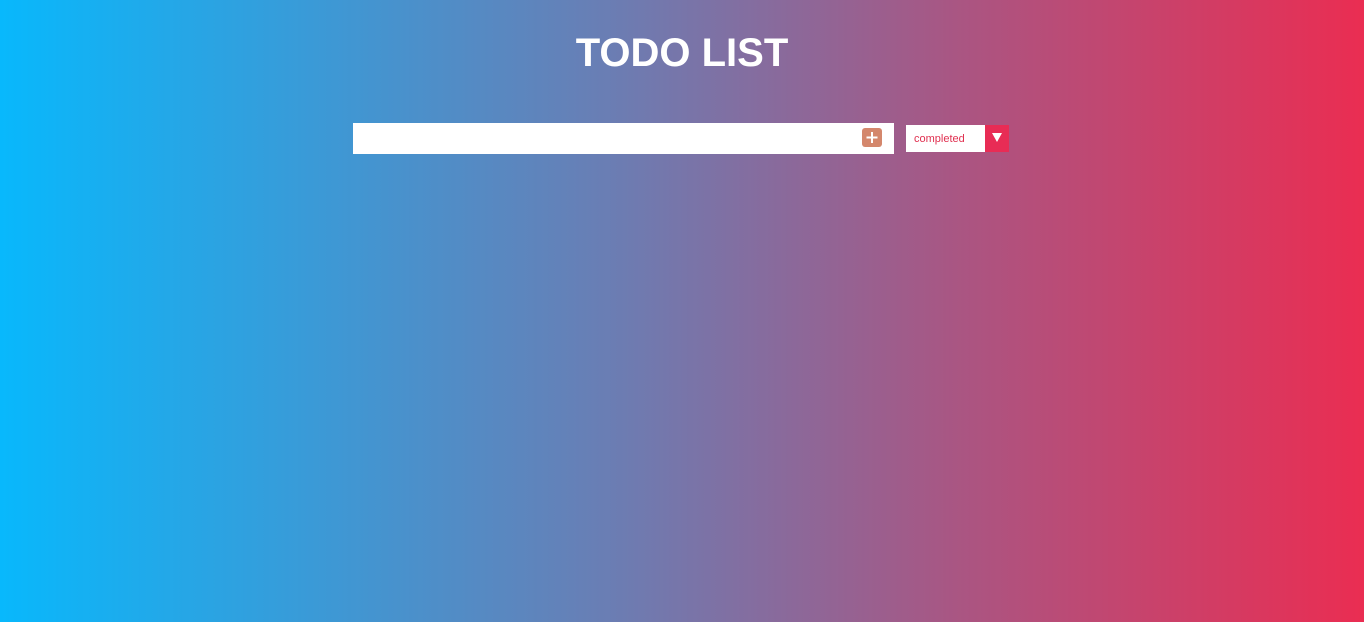 Image resolution: width=1364 pixels, height=622 pixels. I want to click on filter-dropdown-button, so click(997, 138).